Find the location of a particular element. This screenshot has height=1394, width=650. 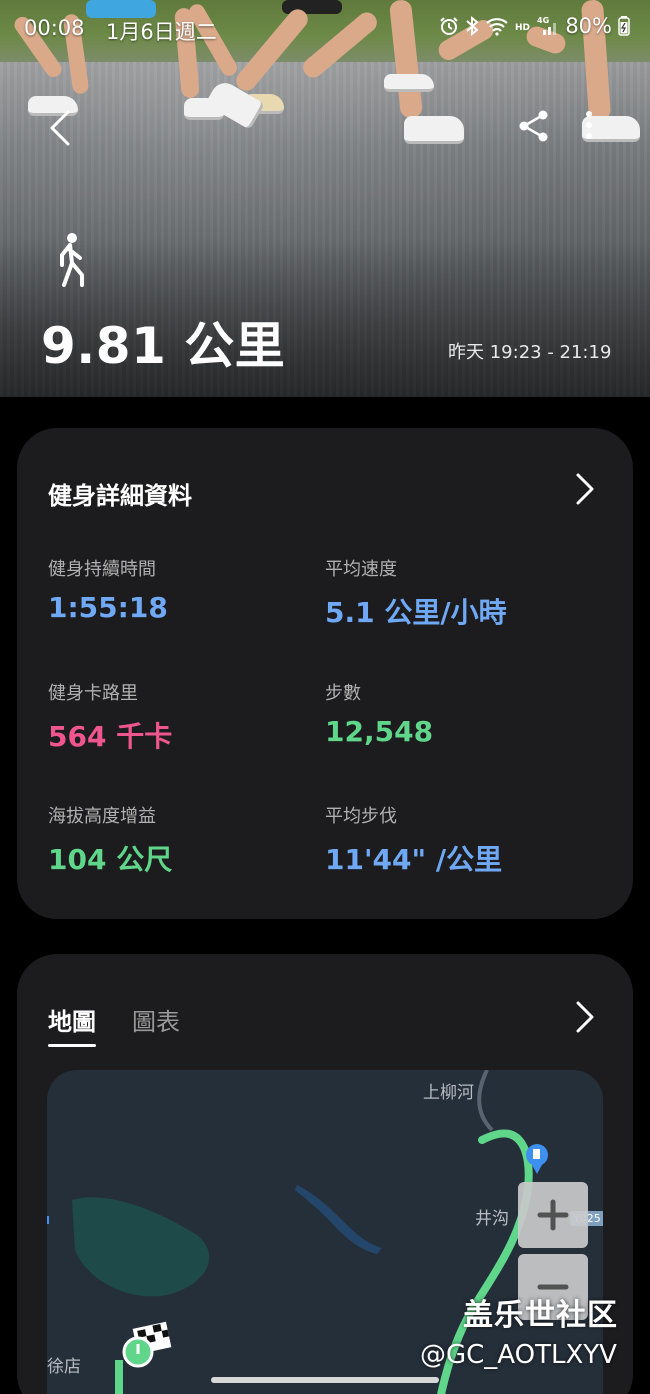

map-chart-tabs: 地圖 圖表 is located at coordinates (114, 1024).